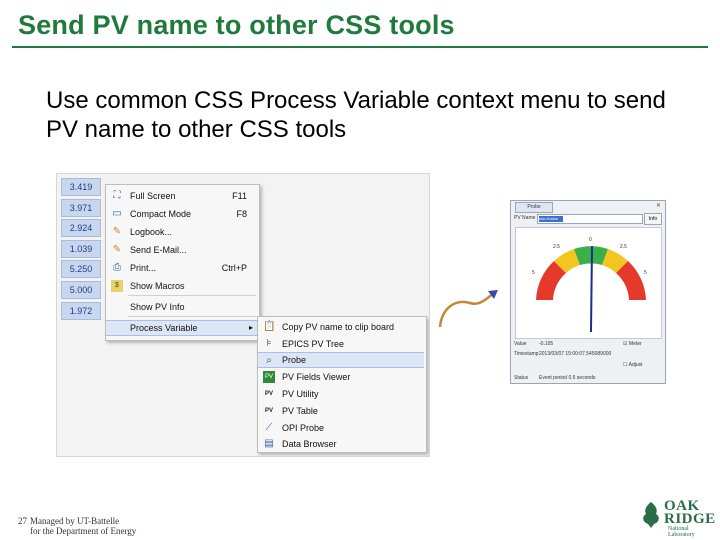 The image size is (720, 540). I want to click on pv-name-value: sim://noise, so click(551, 219).